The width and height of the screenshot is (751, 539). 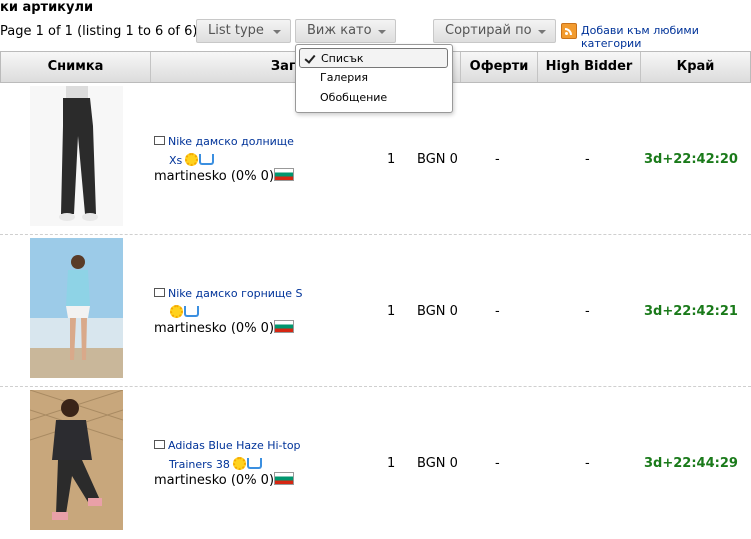 I want to click on checkmark-icon, so click(x=310, y=58).